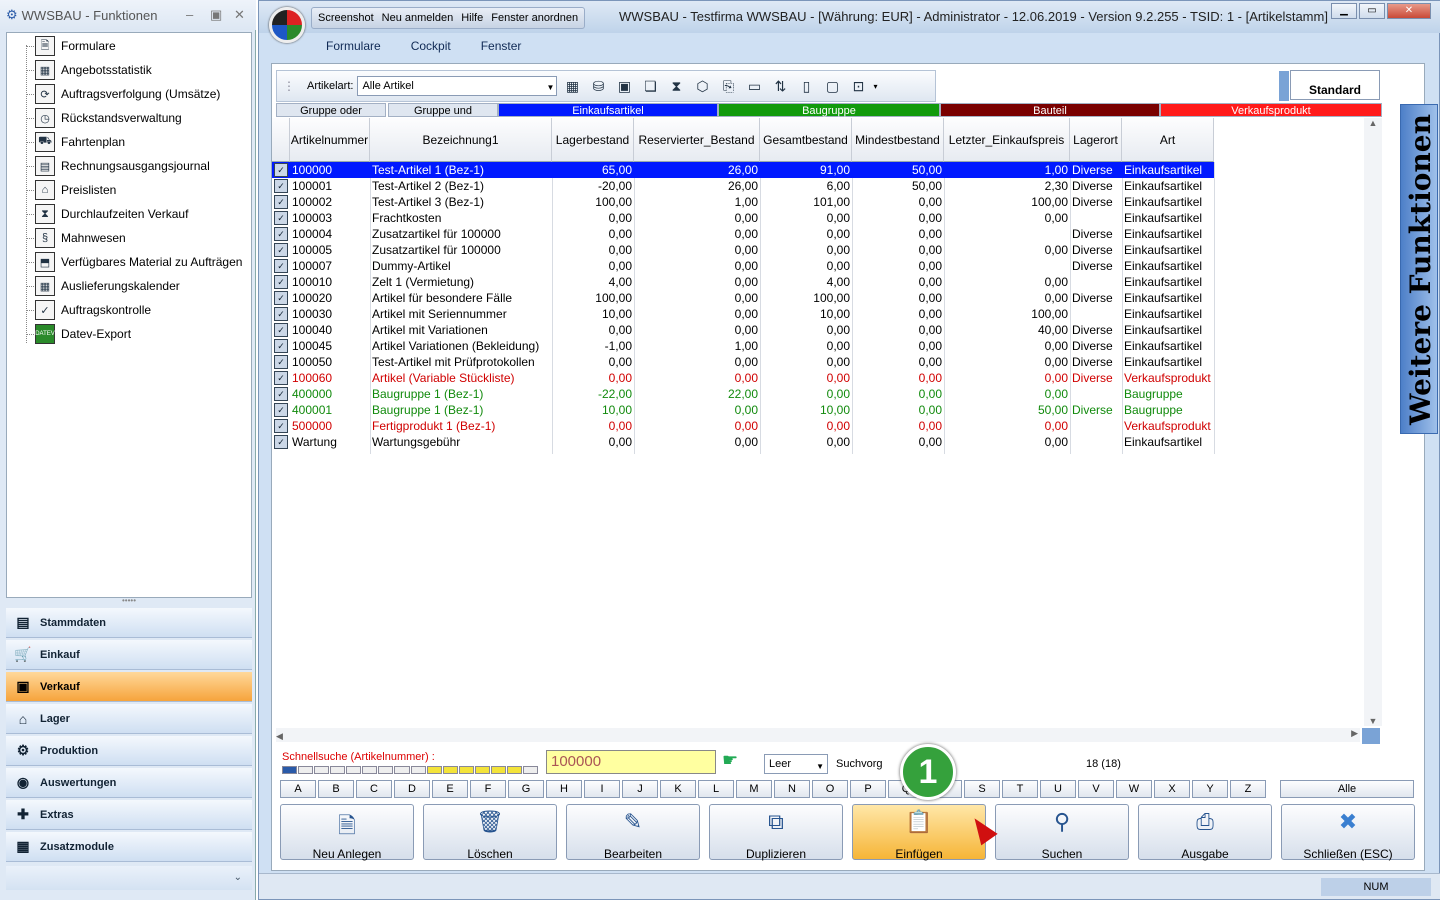 Image resolution: width=1440 pixels, height=900 pixels. I want to click on filter-einkaufsartikel: Einkaufsartikel, so click(608, 110).